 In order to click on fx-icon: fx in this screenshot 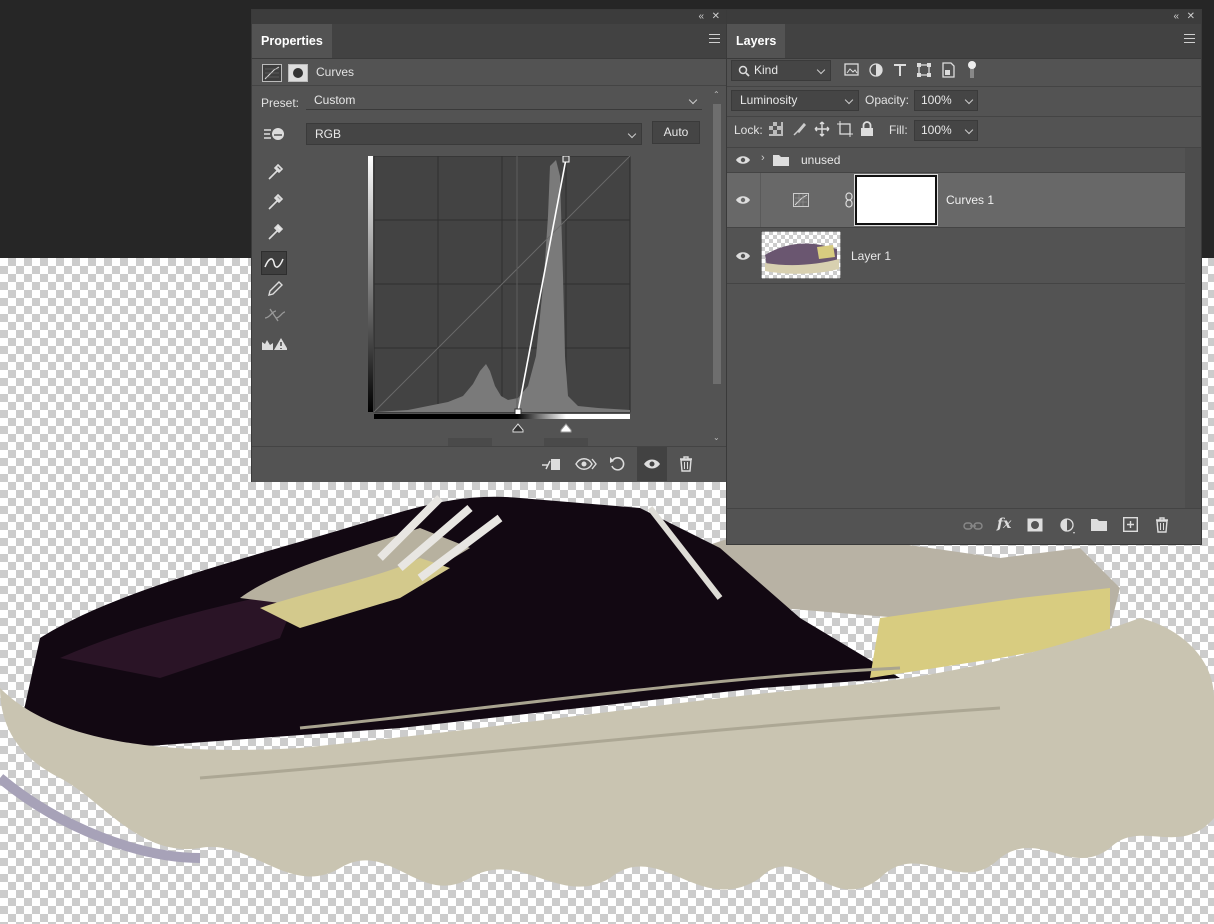, I will do `click(1004, 524)`.